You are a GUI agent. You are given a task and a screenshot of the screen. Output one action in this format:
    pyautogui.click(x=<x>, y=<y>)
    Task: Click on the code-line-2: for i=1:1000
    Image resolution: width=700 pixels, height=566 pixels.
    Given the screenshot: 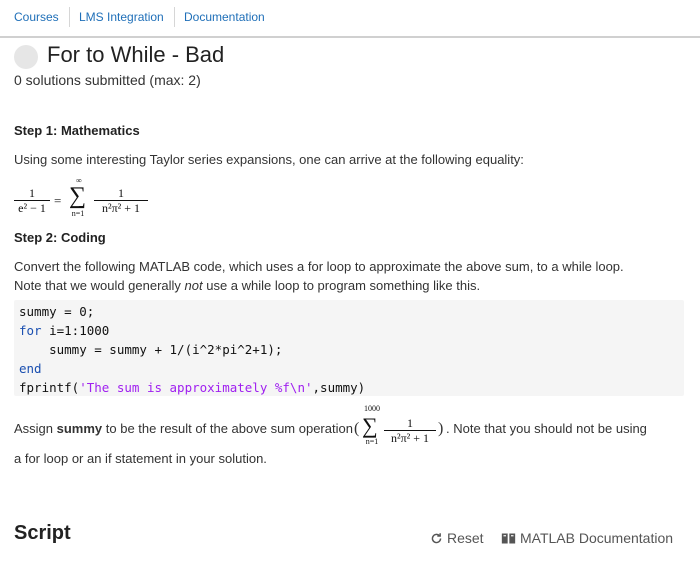 What is the action you would take?
    pyautogui.click(x=64, y=330)
    